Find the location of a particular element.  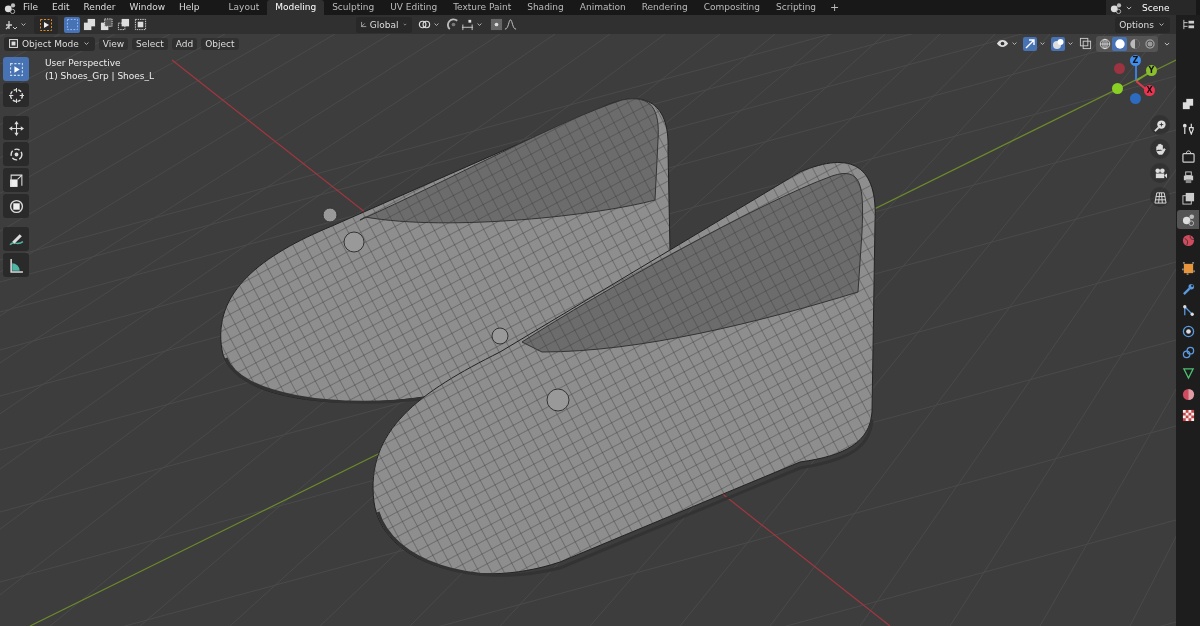

camera-button is located at coordinates (1160, 173).